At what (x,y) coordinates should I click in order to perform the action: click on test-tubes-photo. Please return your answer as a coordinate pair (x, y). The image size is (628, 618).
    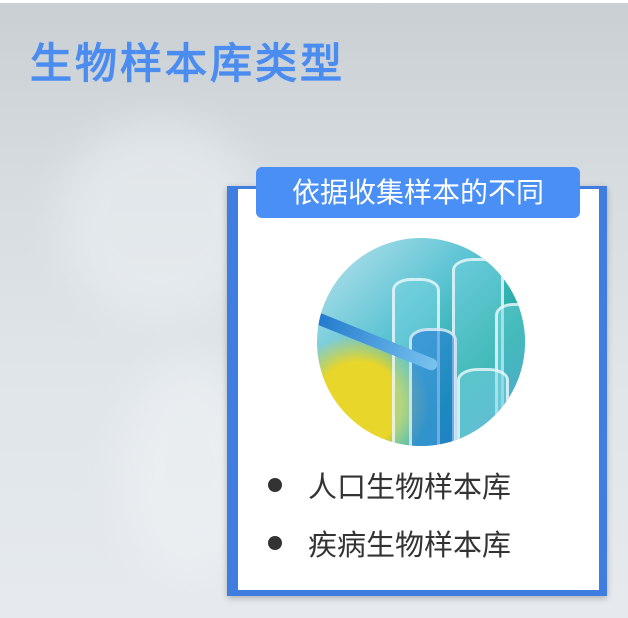
    Looking at the image, I should click on (421, 342).